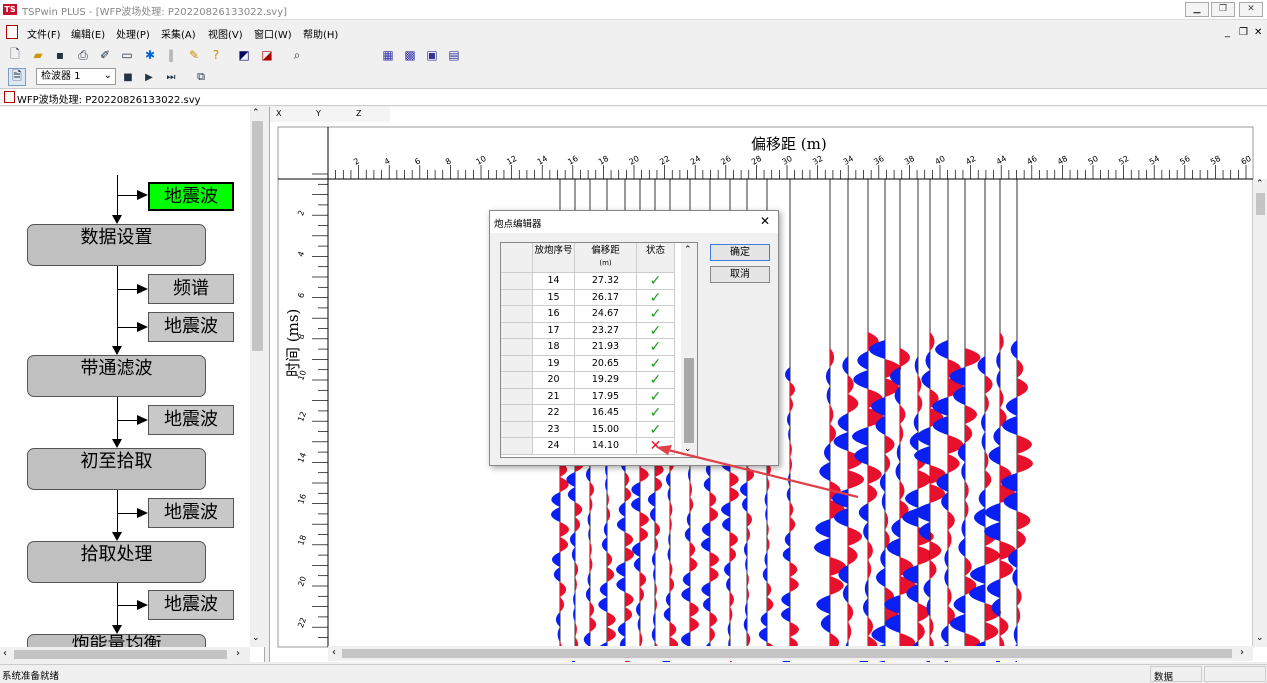  I want to click on offset-cell: 14.10, so click(606, 446).